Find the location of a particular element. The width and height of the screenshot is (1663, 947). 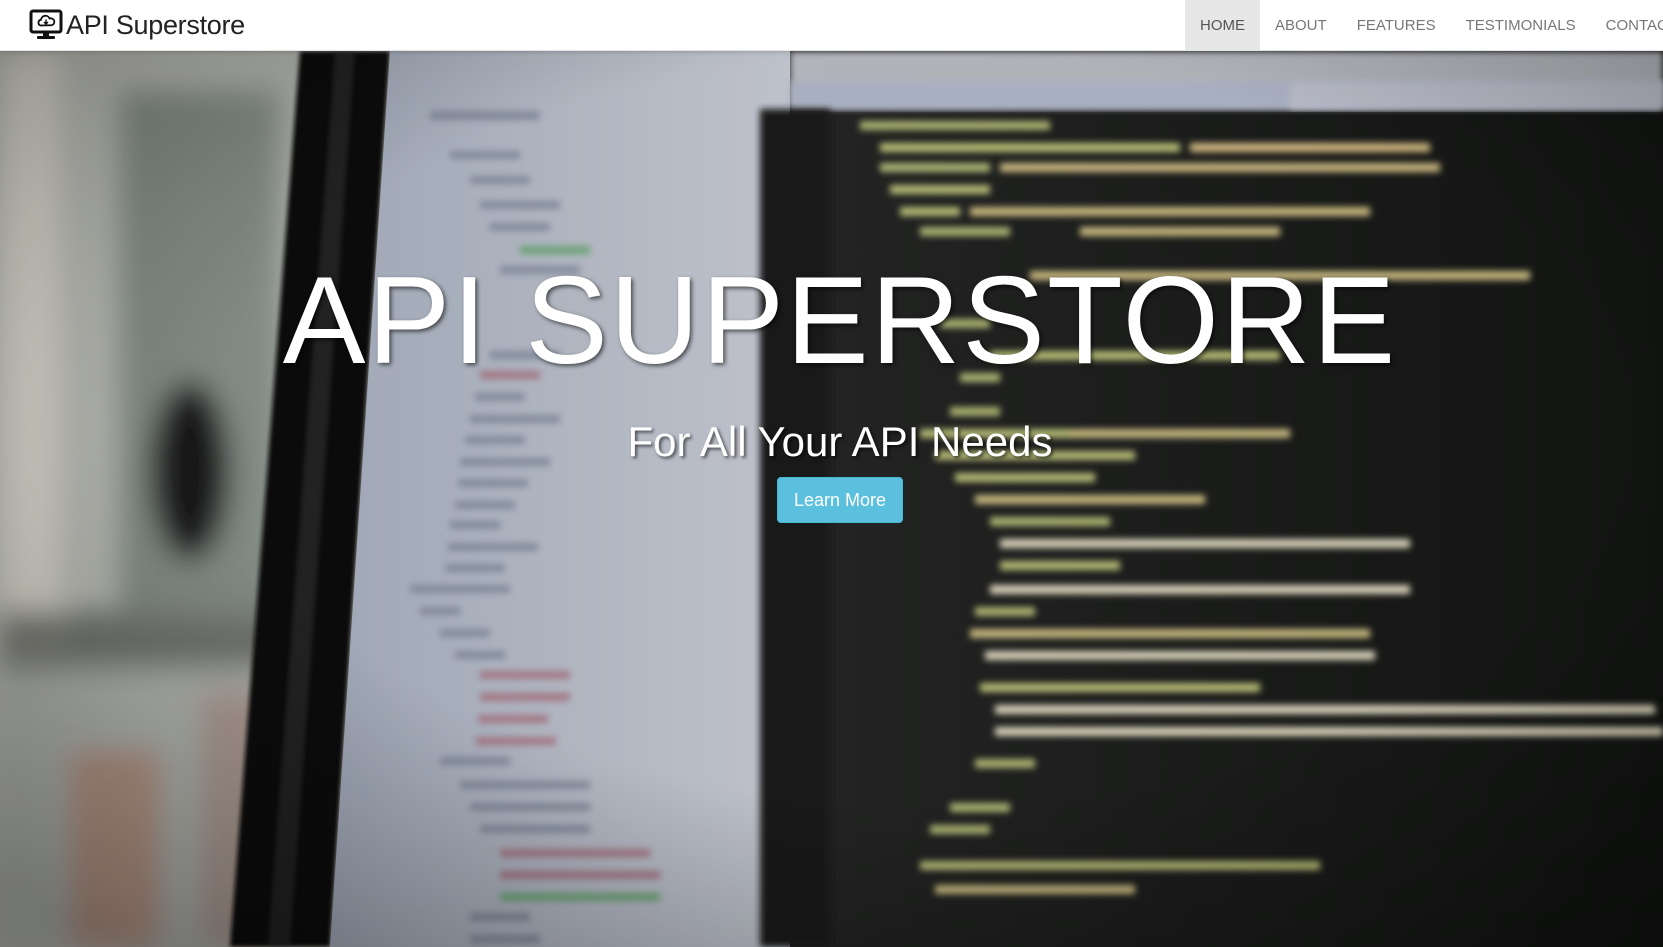

nav-contact: Contact Us is located at coordinates (1627, 25).